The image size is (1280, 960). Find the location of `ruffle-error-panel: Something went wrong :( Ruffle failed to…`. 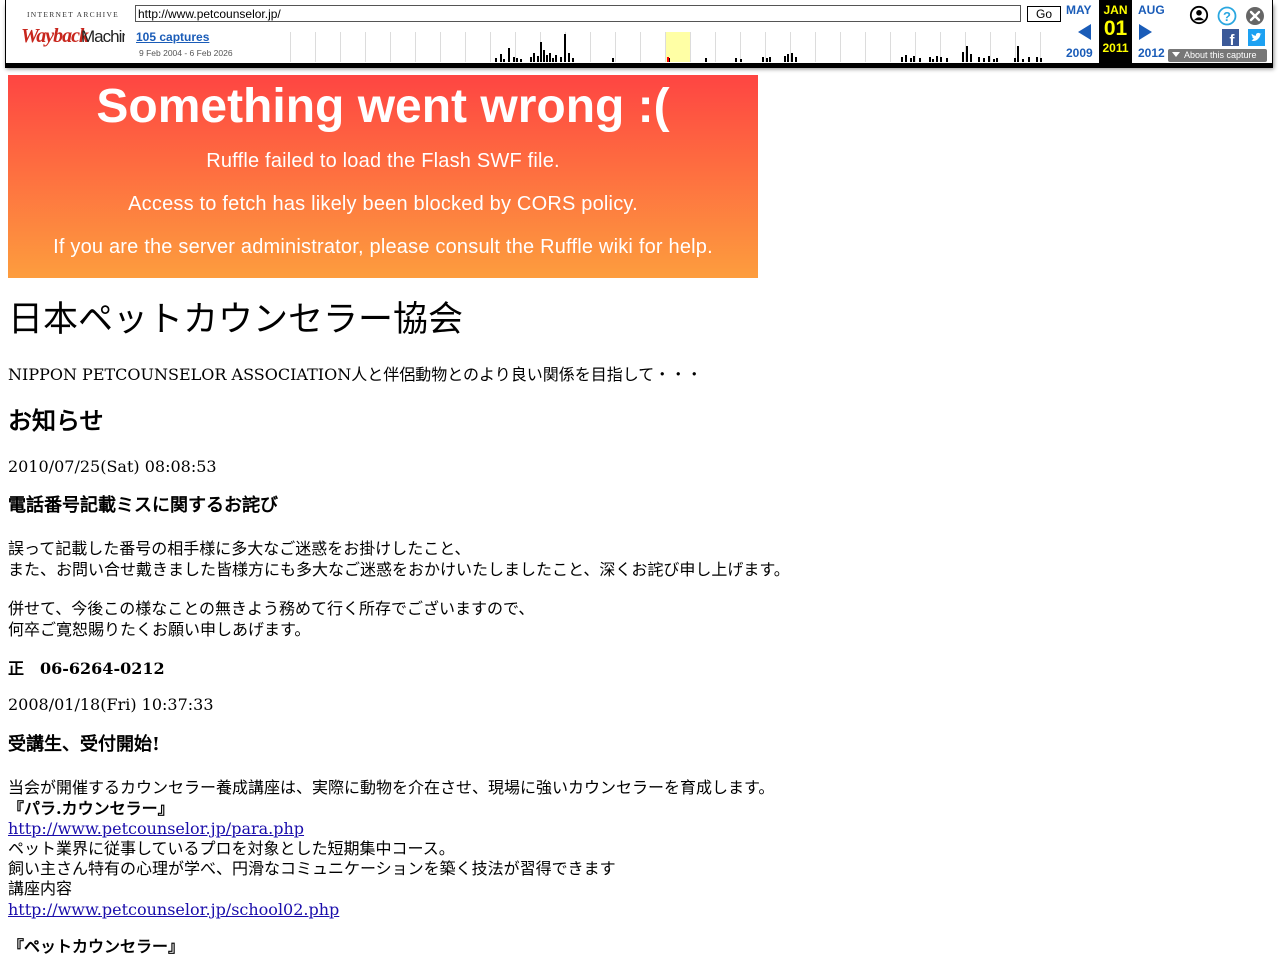

ruffle-error-panel: Something went wrong :( Ruffle failed to… is located at coordinates (383, 176).